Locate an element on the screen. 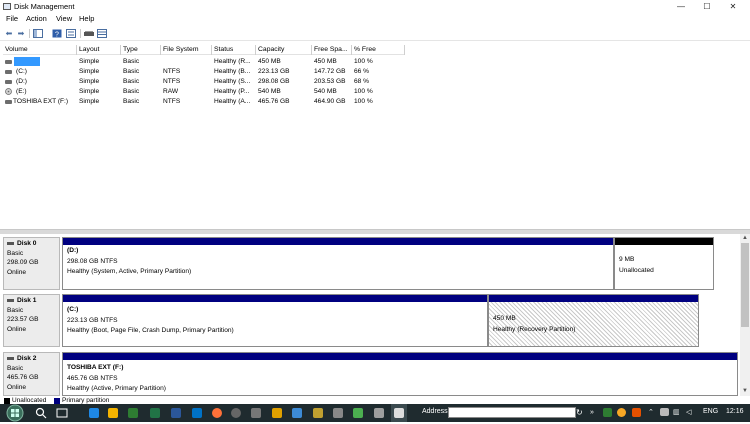  cell-capacity: 450 MB is located at coordinates (269, 61).